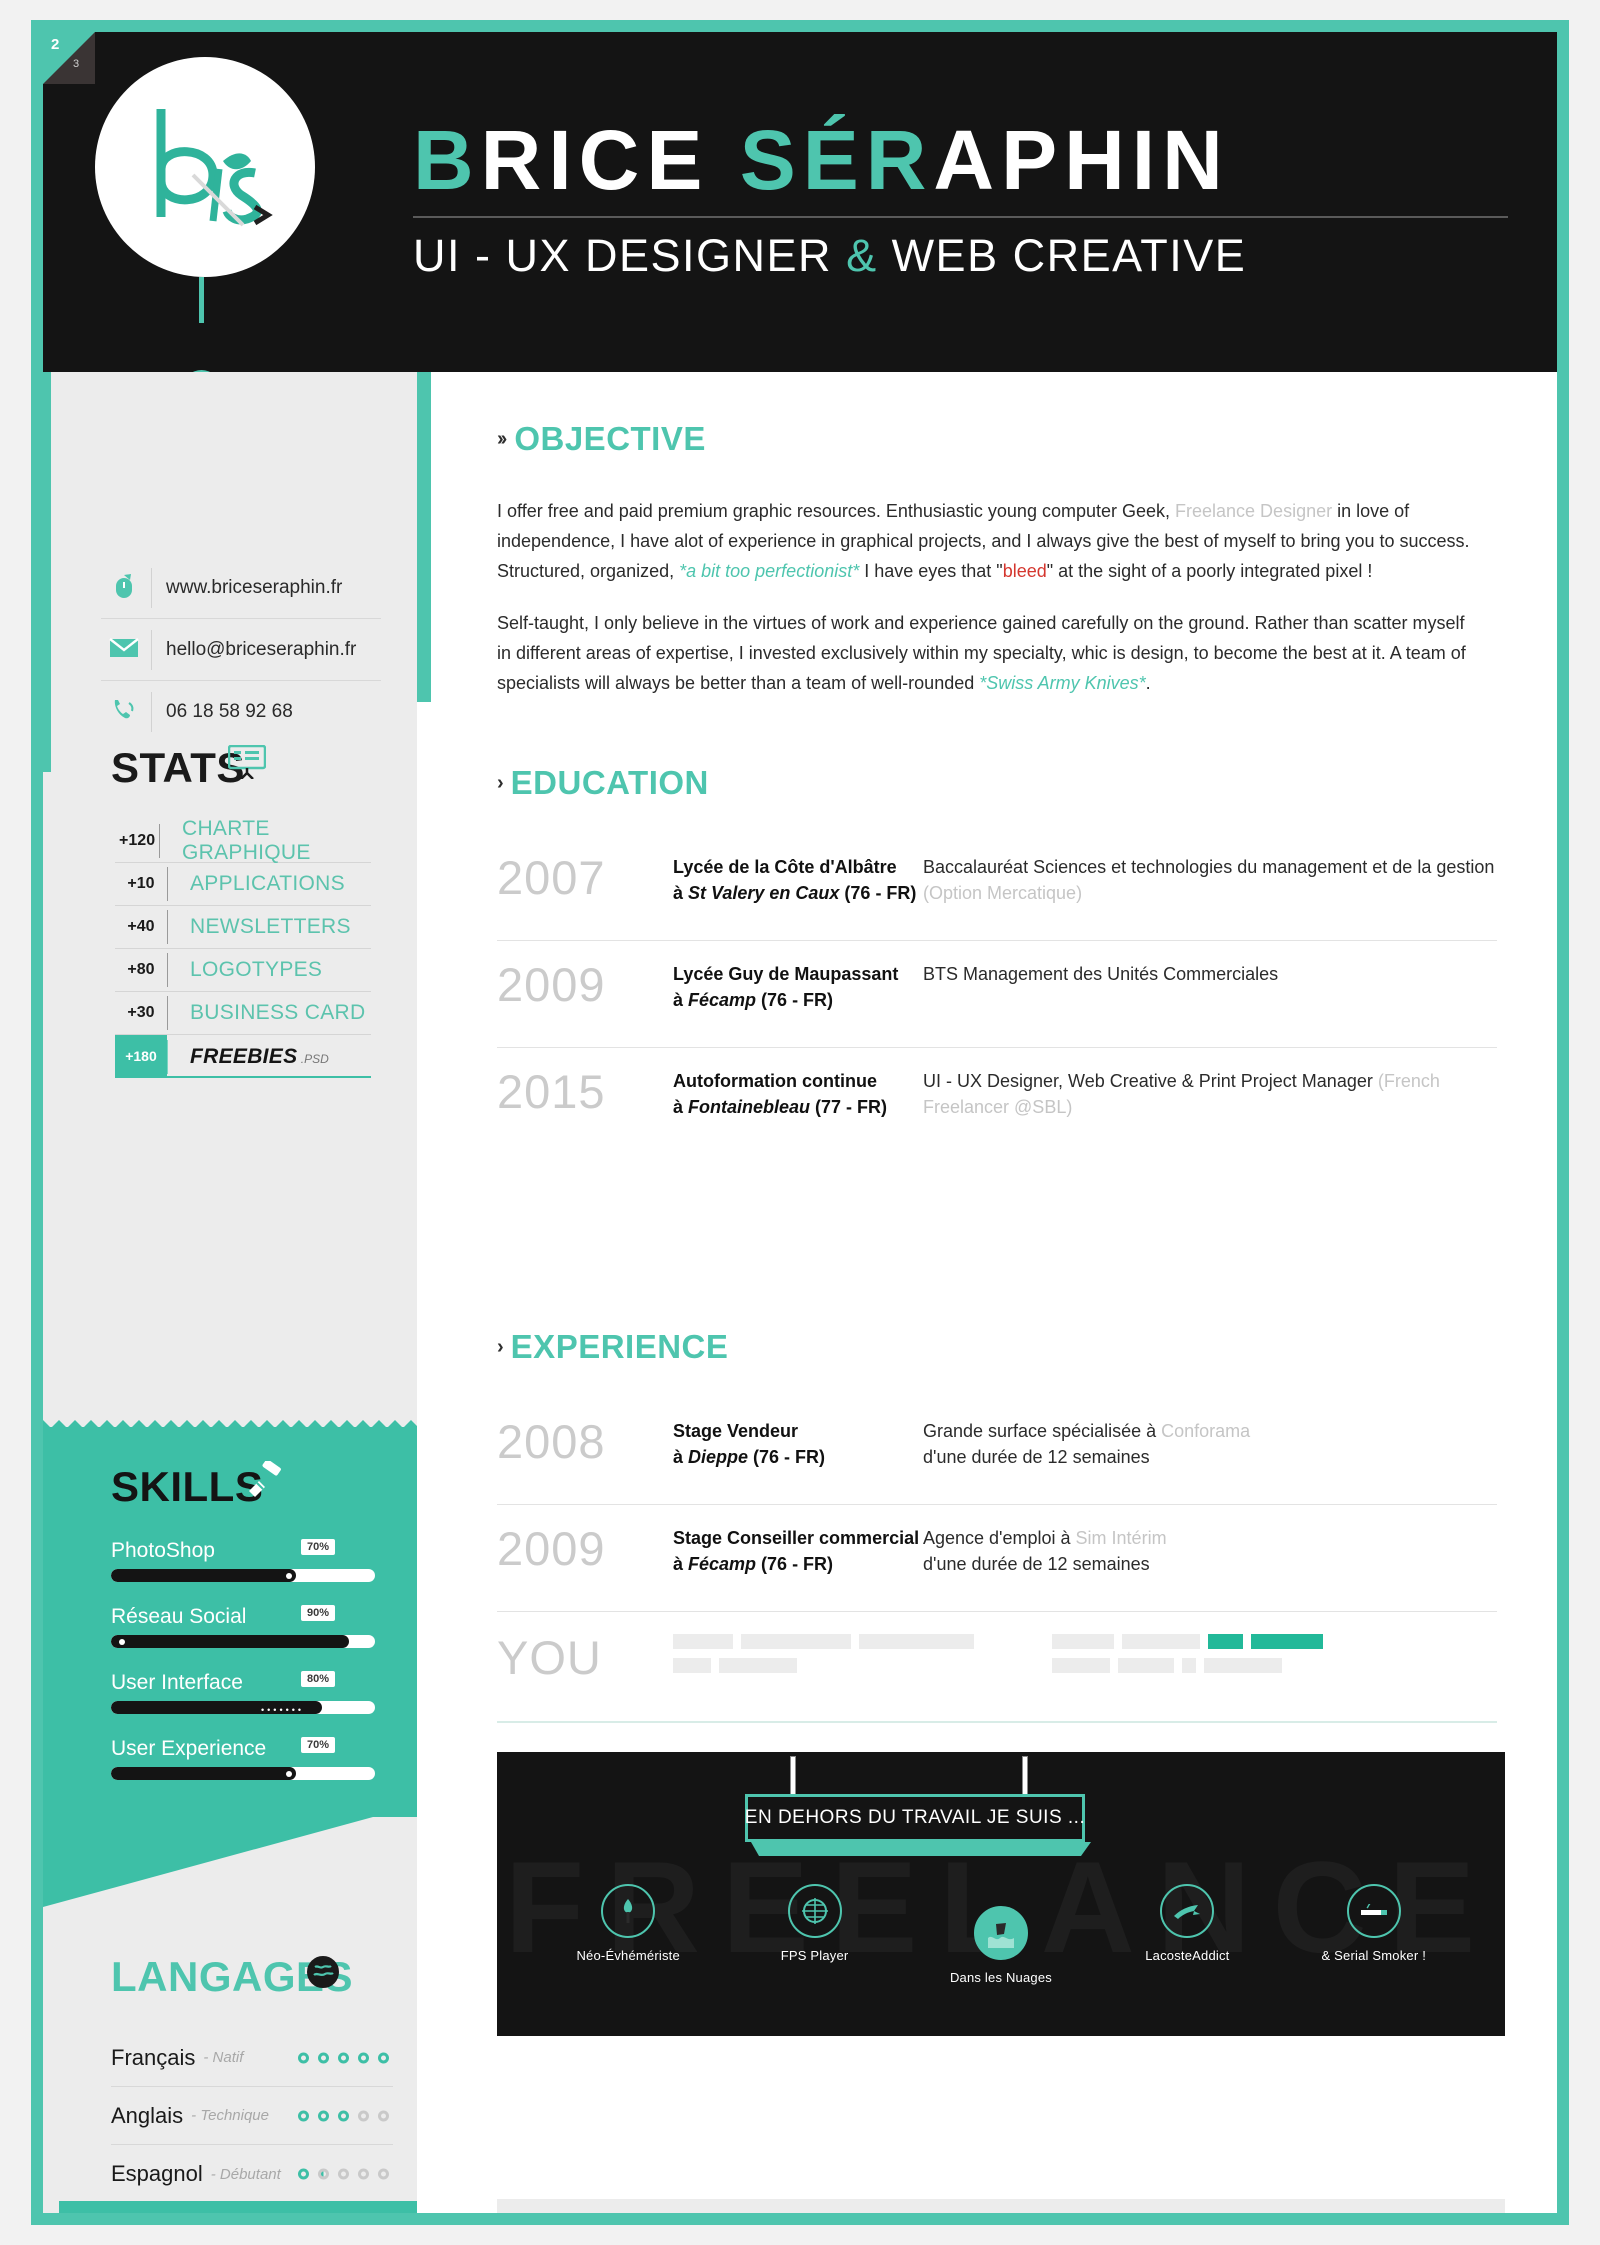 This screenshot has height=2245, width=1600. I want to click on stat-label-suffix: .PSD, so click(313, 1058).